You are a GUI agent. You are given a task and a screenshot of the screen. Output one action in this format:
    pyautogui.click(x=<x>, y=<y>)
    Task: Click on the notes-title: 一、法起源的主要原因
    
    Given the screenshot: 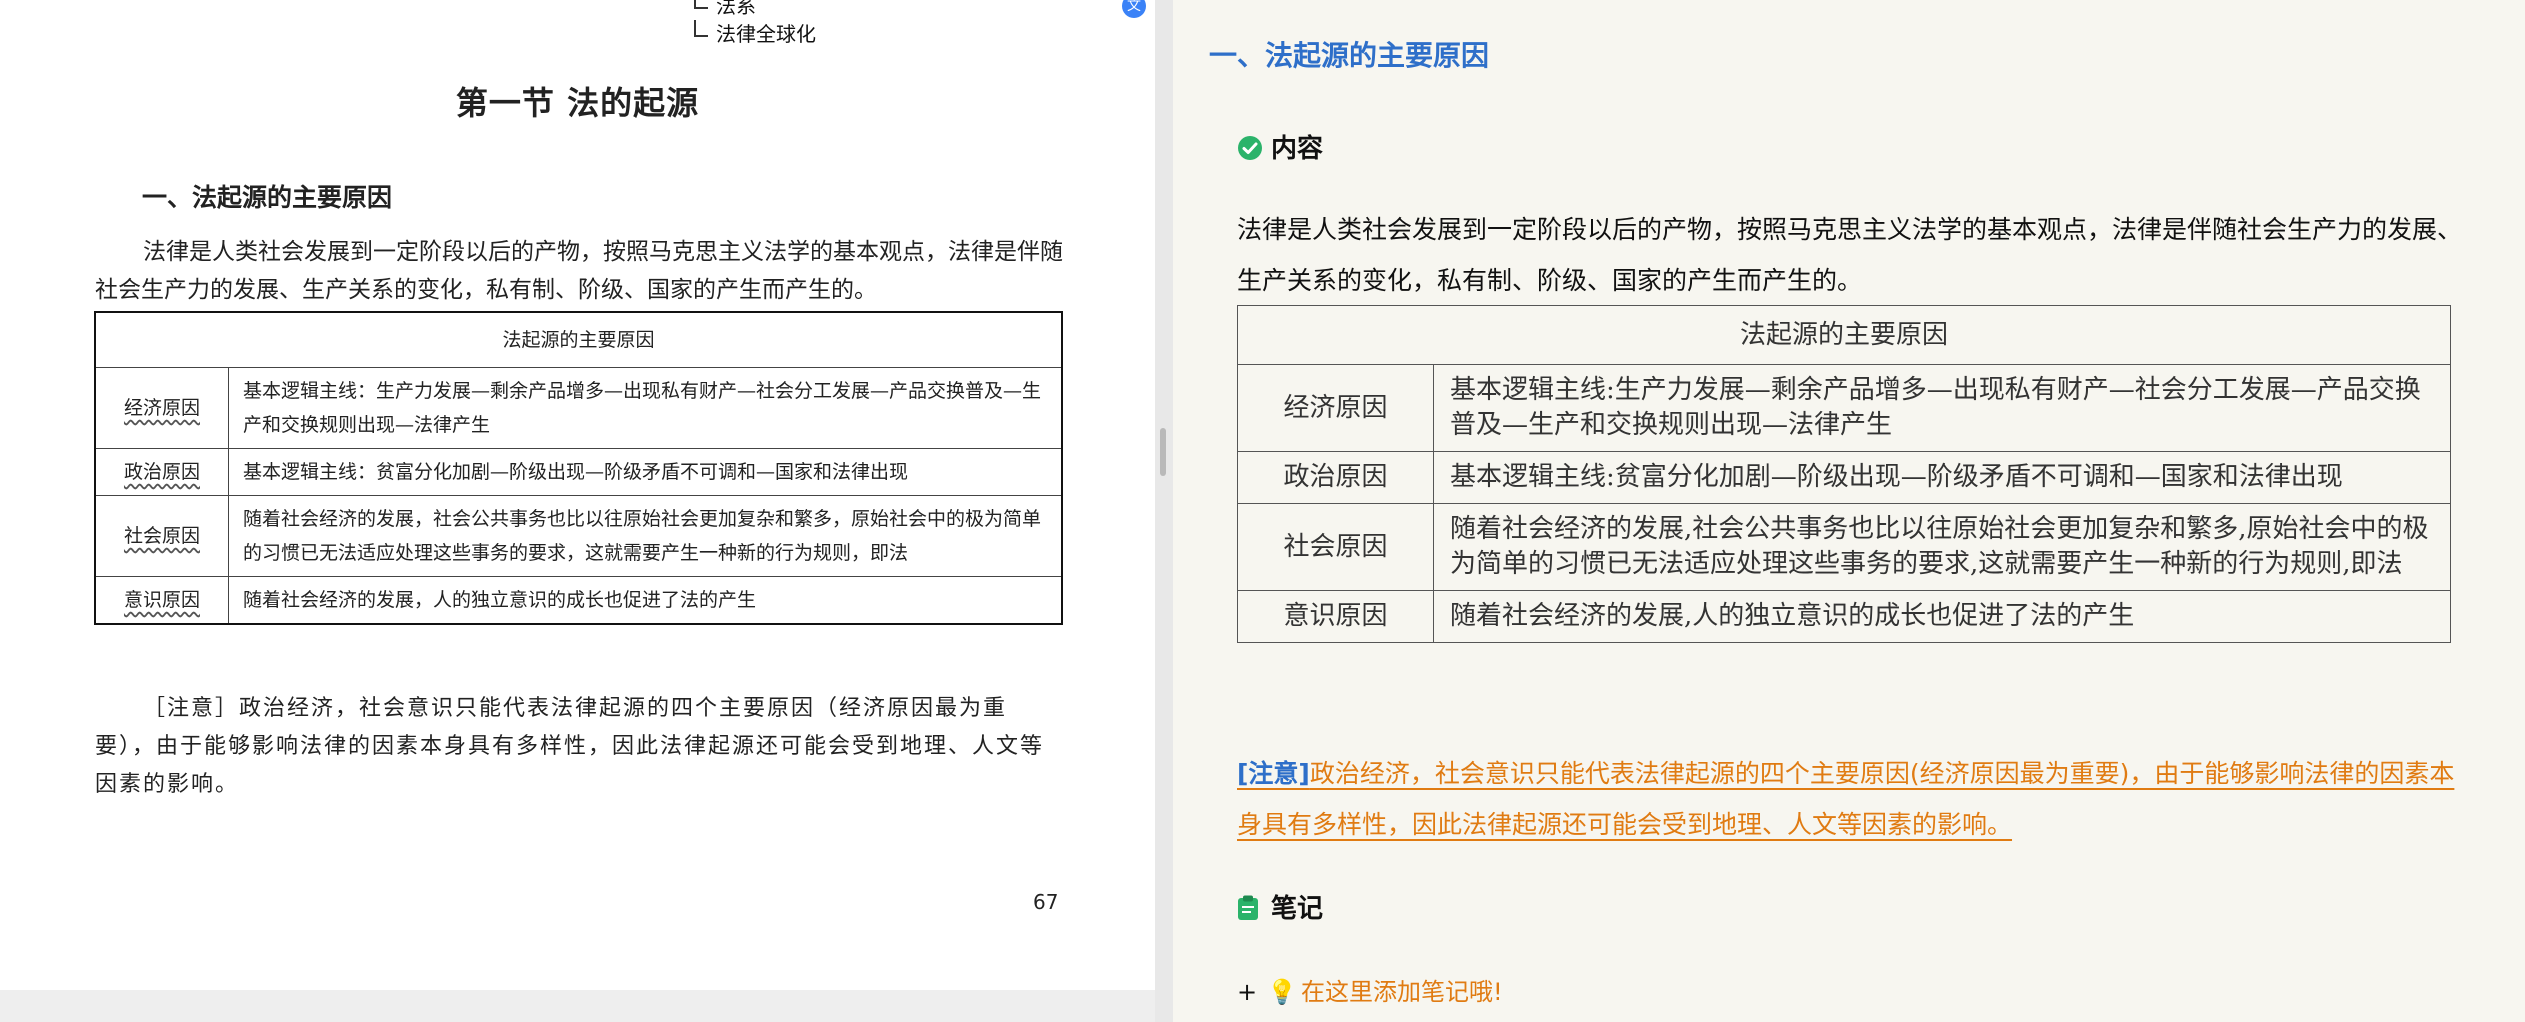 What is the action you would take?
    pyautogui.click(x=1349, y=55)
    